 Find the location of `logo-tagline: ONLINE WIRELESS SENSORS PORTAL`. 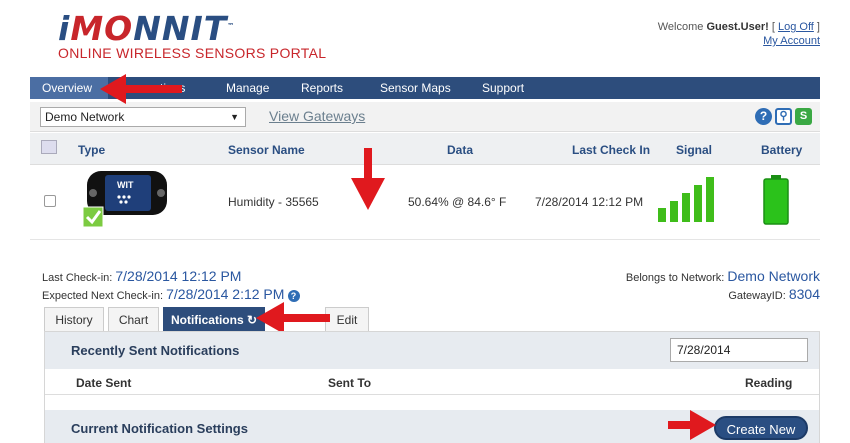

logo-tagline: ONLINE WIRELESS SENSORS PORTAL is located at coordinates (192, 53).